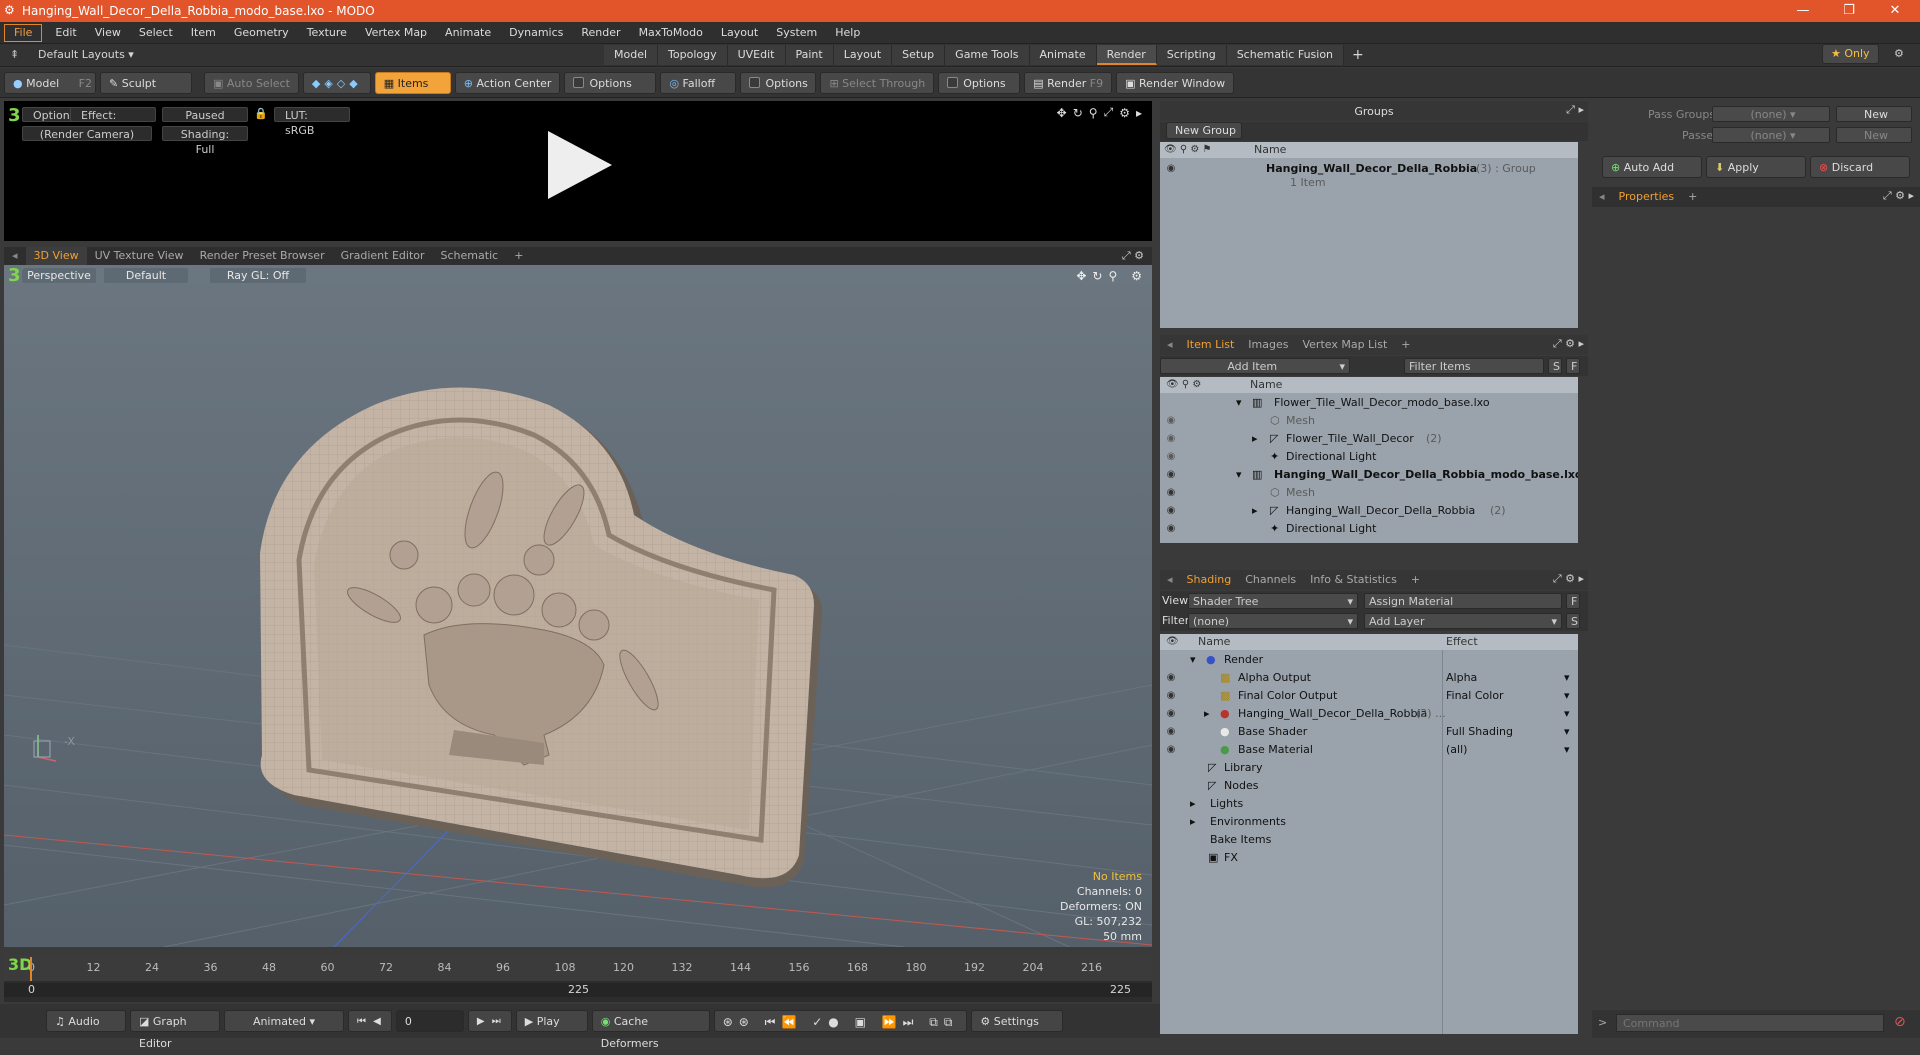  Describe the element at coordinates (1369, 511) in the screenshot. I see `item-row: ◉ ▸ ◸ Hanging_Wall_Decor_Della_Robbia (2)` at that location.